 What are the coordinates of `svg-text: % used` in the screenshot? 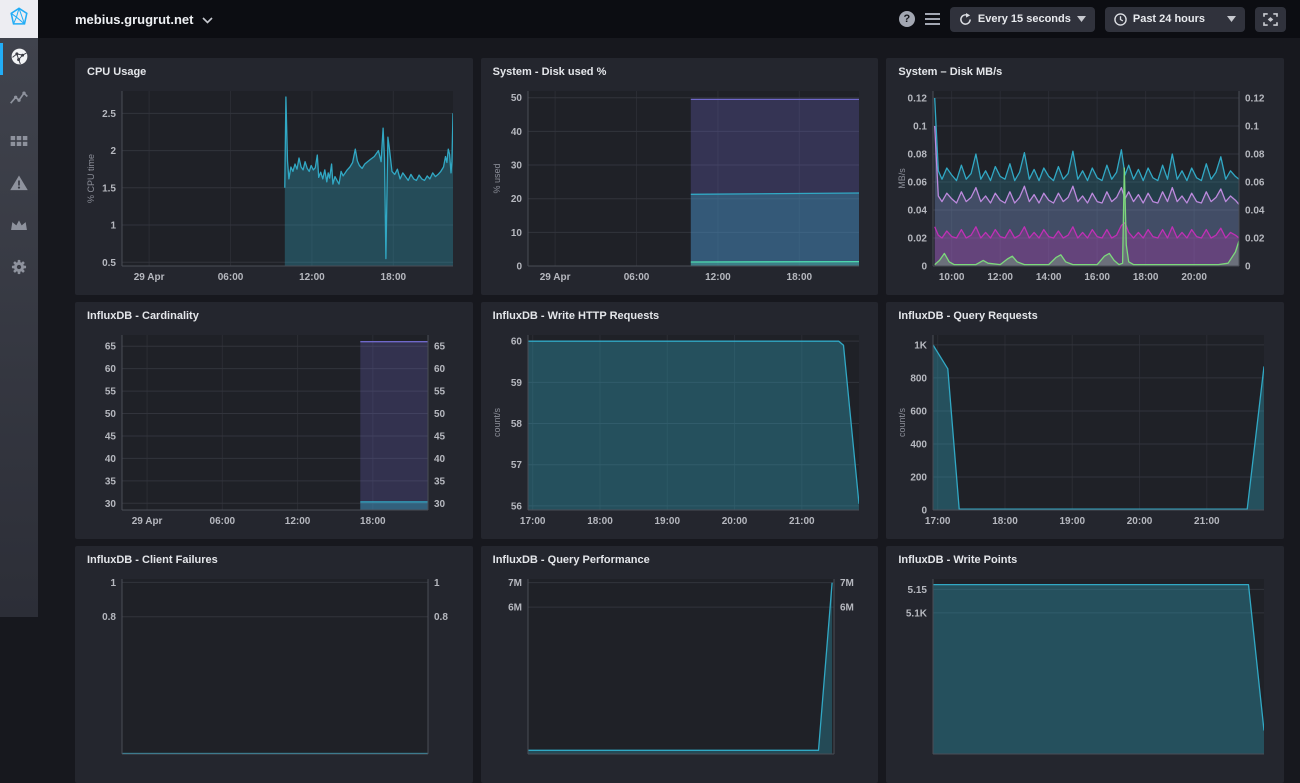 It's located at (497, 178).